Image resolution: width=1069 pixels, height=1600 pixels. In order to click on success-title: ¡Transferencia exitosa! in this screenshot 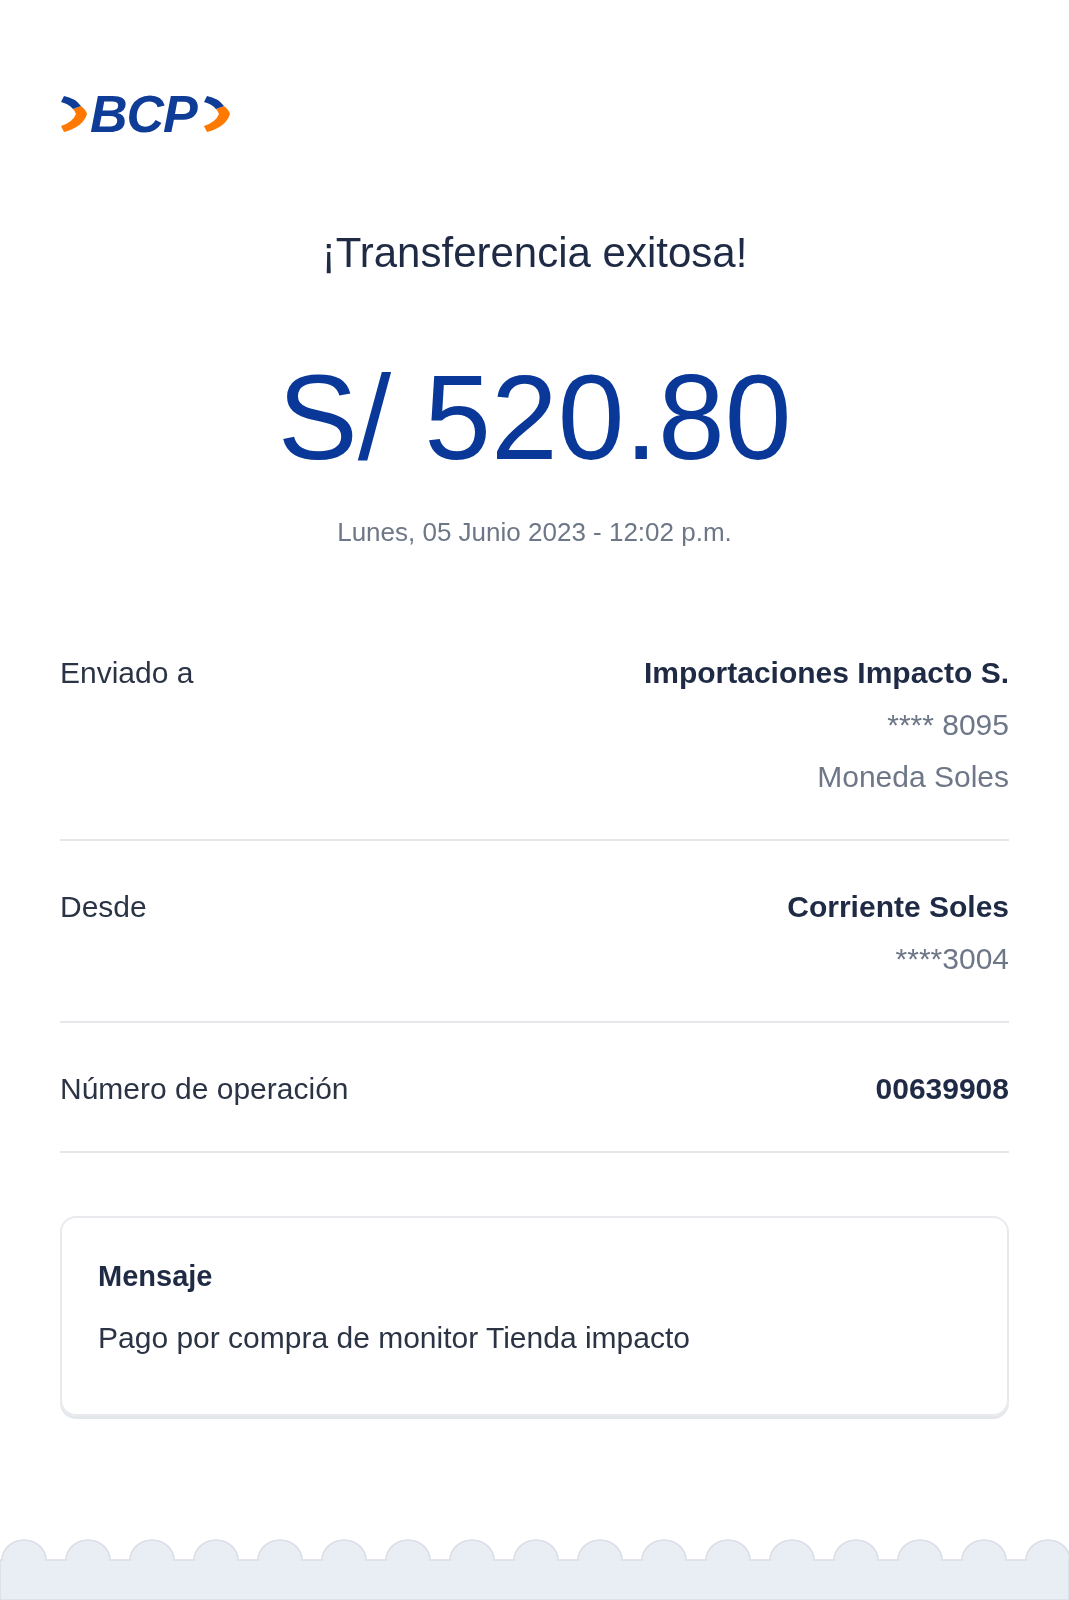, I will do `click(534, 253)`.